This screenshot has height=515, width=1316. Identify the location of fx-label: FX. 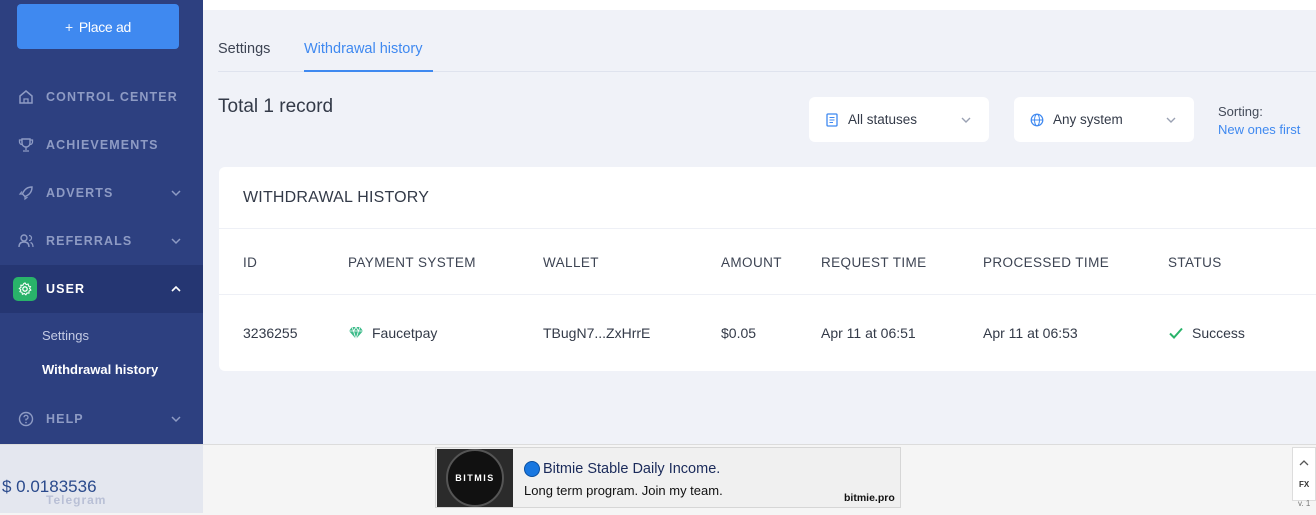
(1304, 484).